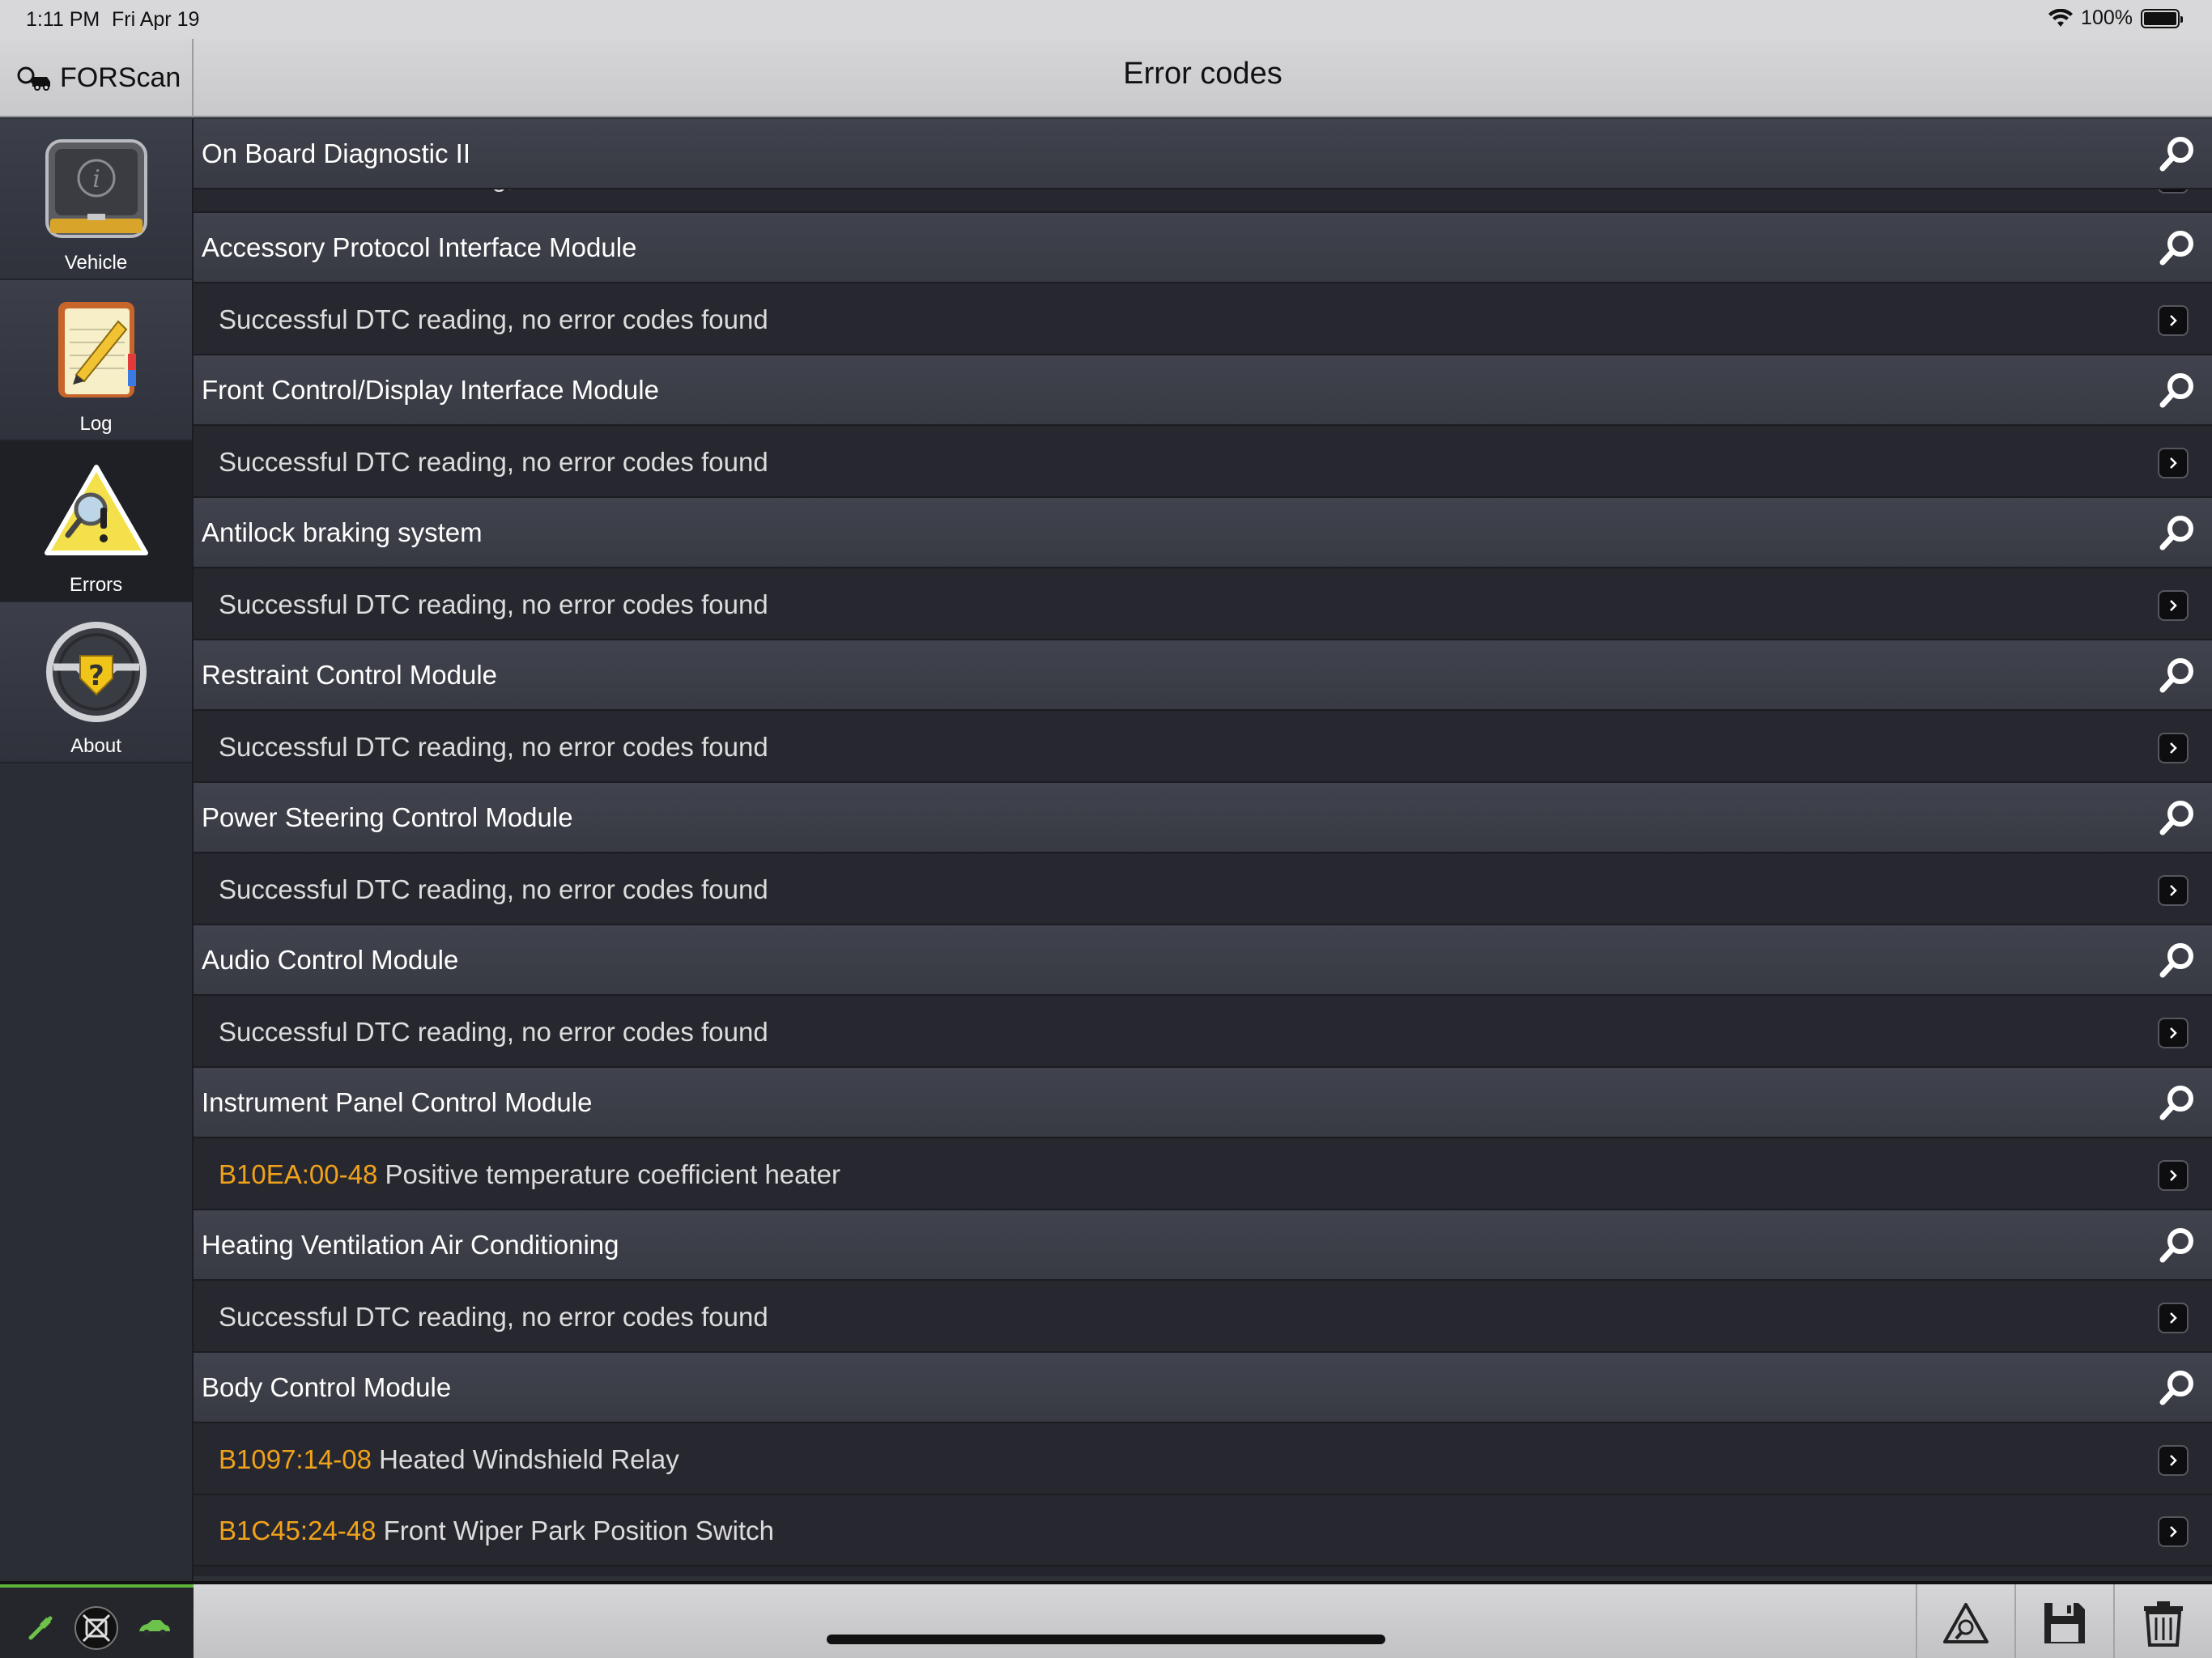 The height and width of the screenshot is (1658, 2212). What do you see at coordinates (1203, 154) in the screenshot?
I see `module-header-row: On Board Diagnostic II` at bounding box center [1203, 154].